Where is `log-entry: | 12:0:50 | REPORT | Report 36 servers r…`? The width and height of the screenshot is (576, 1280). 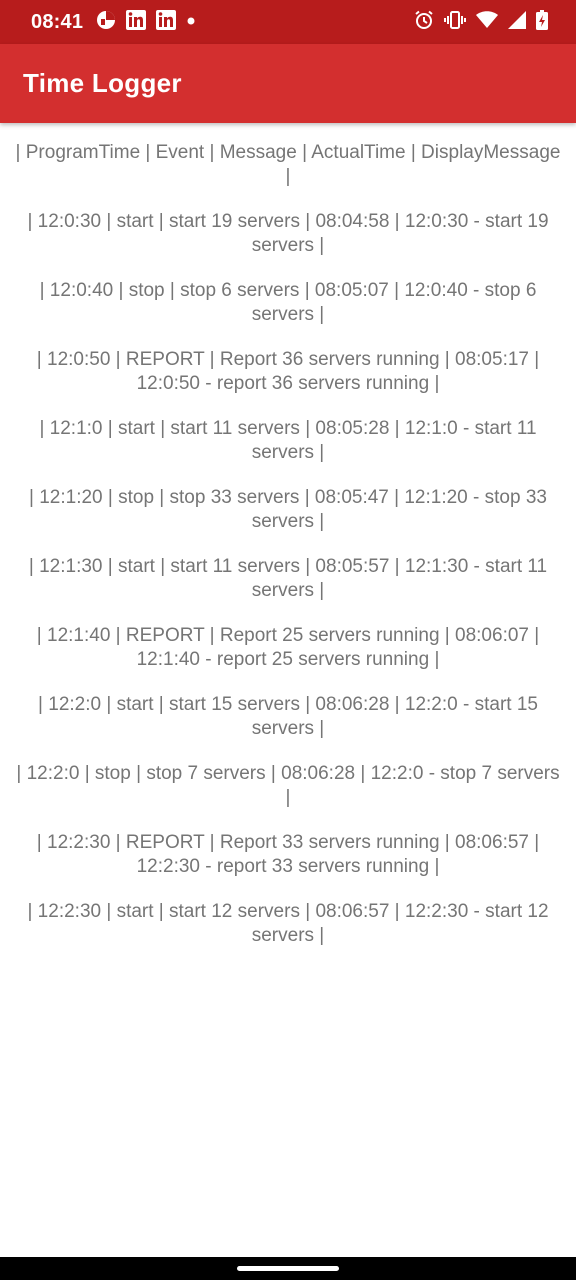 log-entry: | 12:0:50 | REPORT | Report 36 servers r… is located at coordinates (288, 371).